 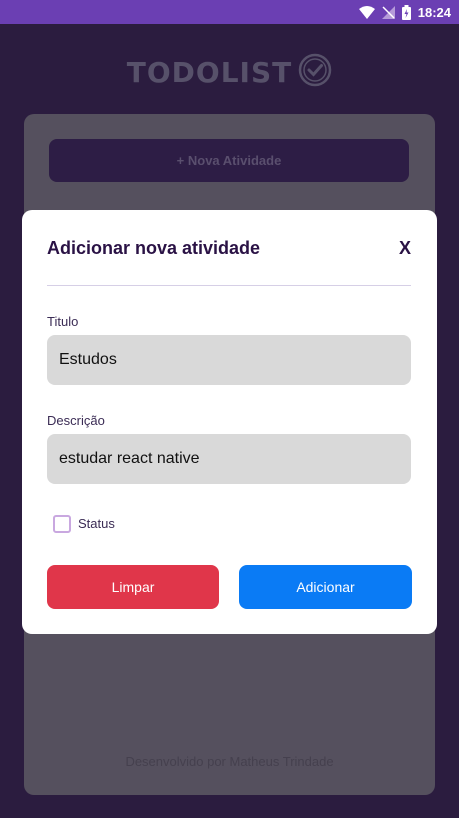 I want to click on footer-credit: Desenvolvido por Matheus Trindade, so click(x=229, y=761).